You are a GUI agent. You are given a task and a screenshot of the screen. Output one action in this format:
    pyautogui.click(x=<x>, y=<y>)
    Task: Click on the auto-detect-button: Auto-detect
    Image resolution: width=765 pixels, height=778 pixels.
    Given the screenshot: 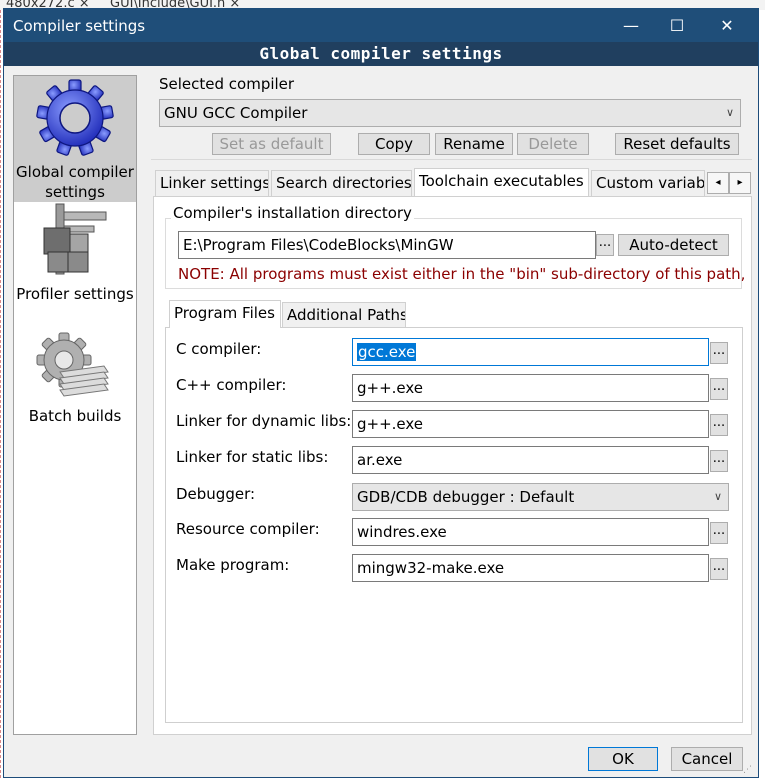 What is the action you would take?
    pyautogui.click(x=673, y=245)
    